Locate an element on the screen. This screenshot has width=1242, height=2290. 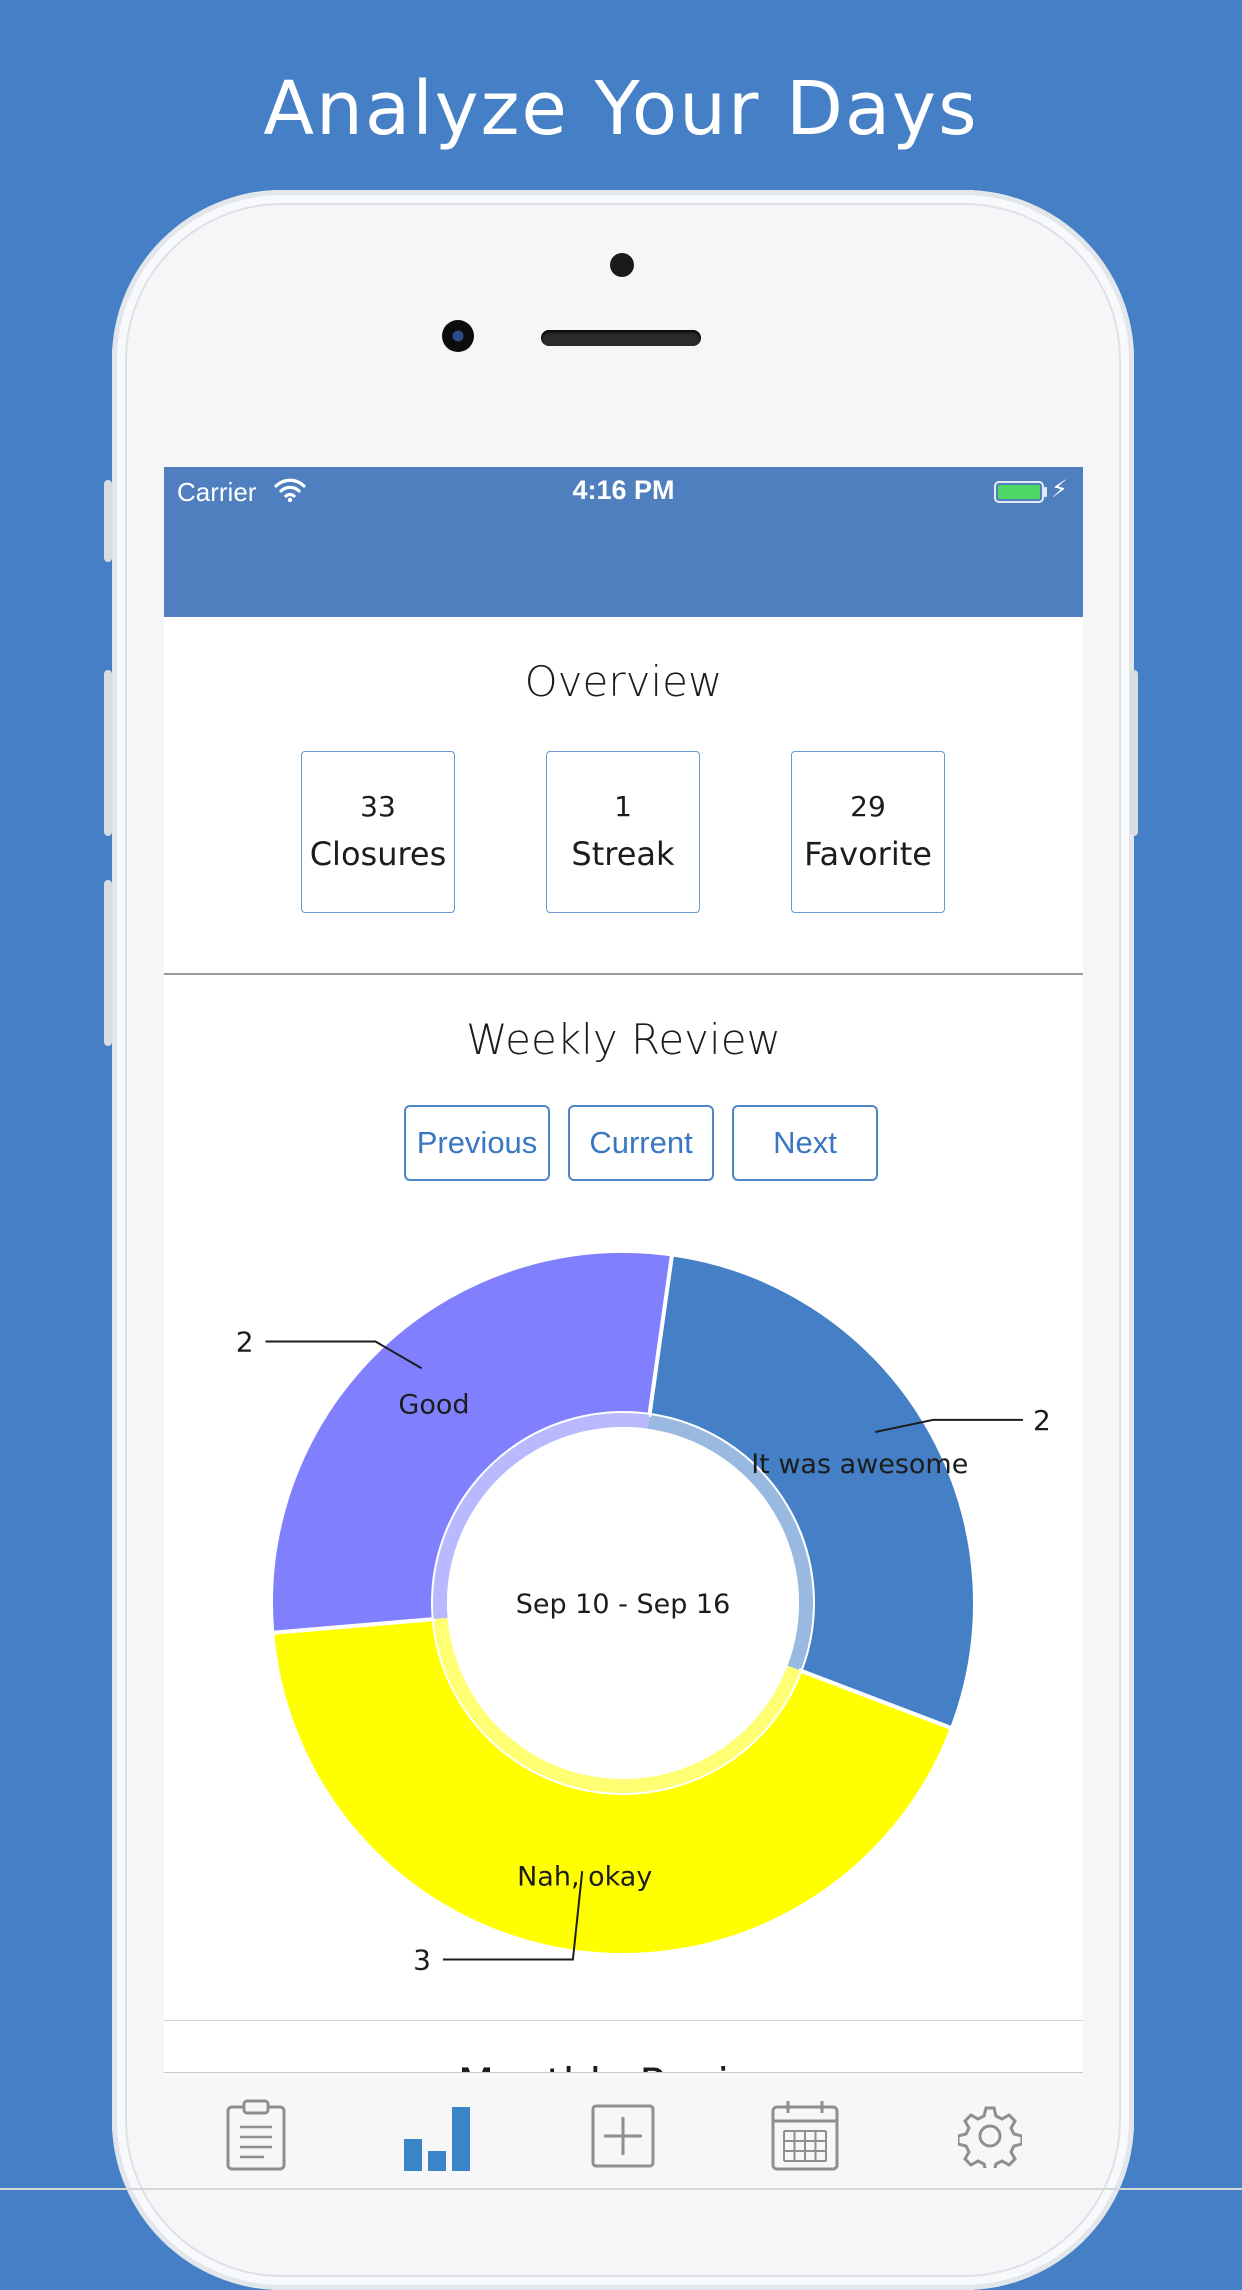
tab-settings is located at coordinates (990, 2136).